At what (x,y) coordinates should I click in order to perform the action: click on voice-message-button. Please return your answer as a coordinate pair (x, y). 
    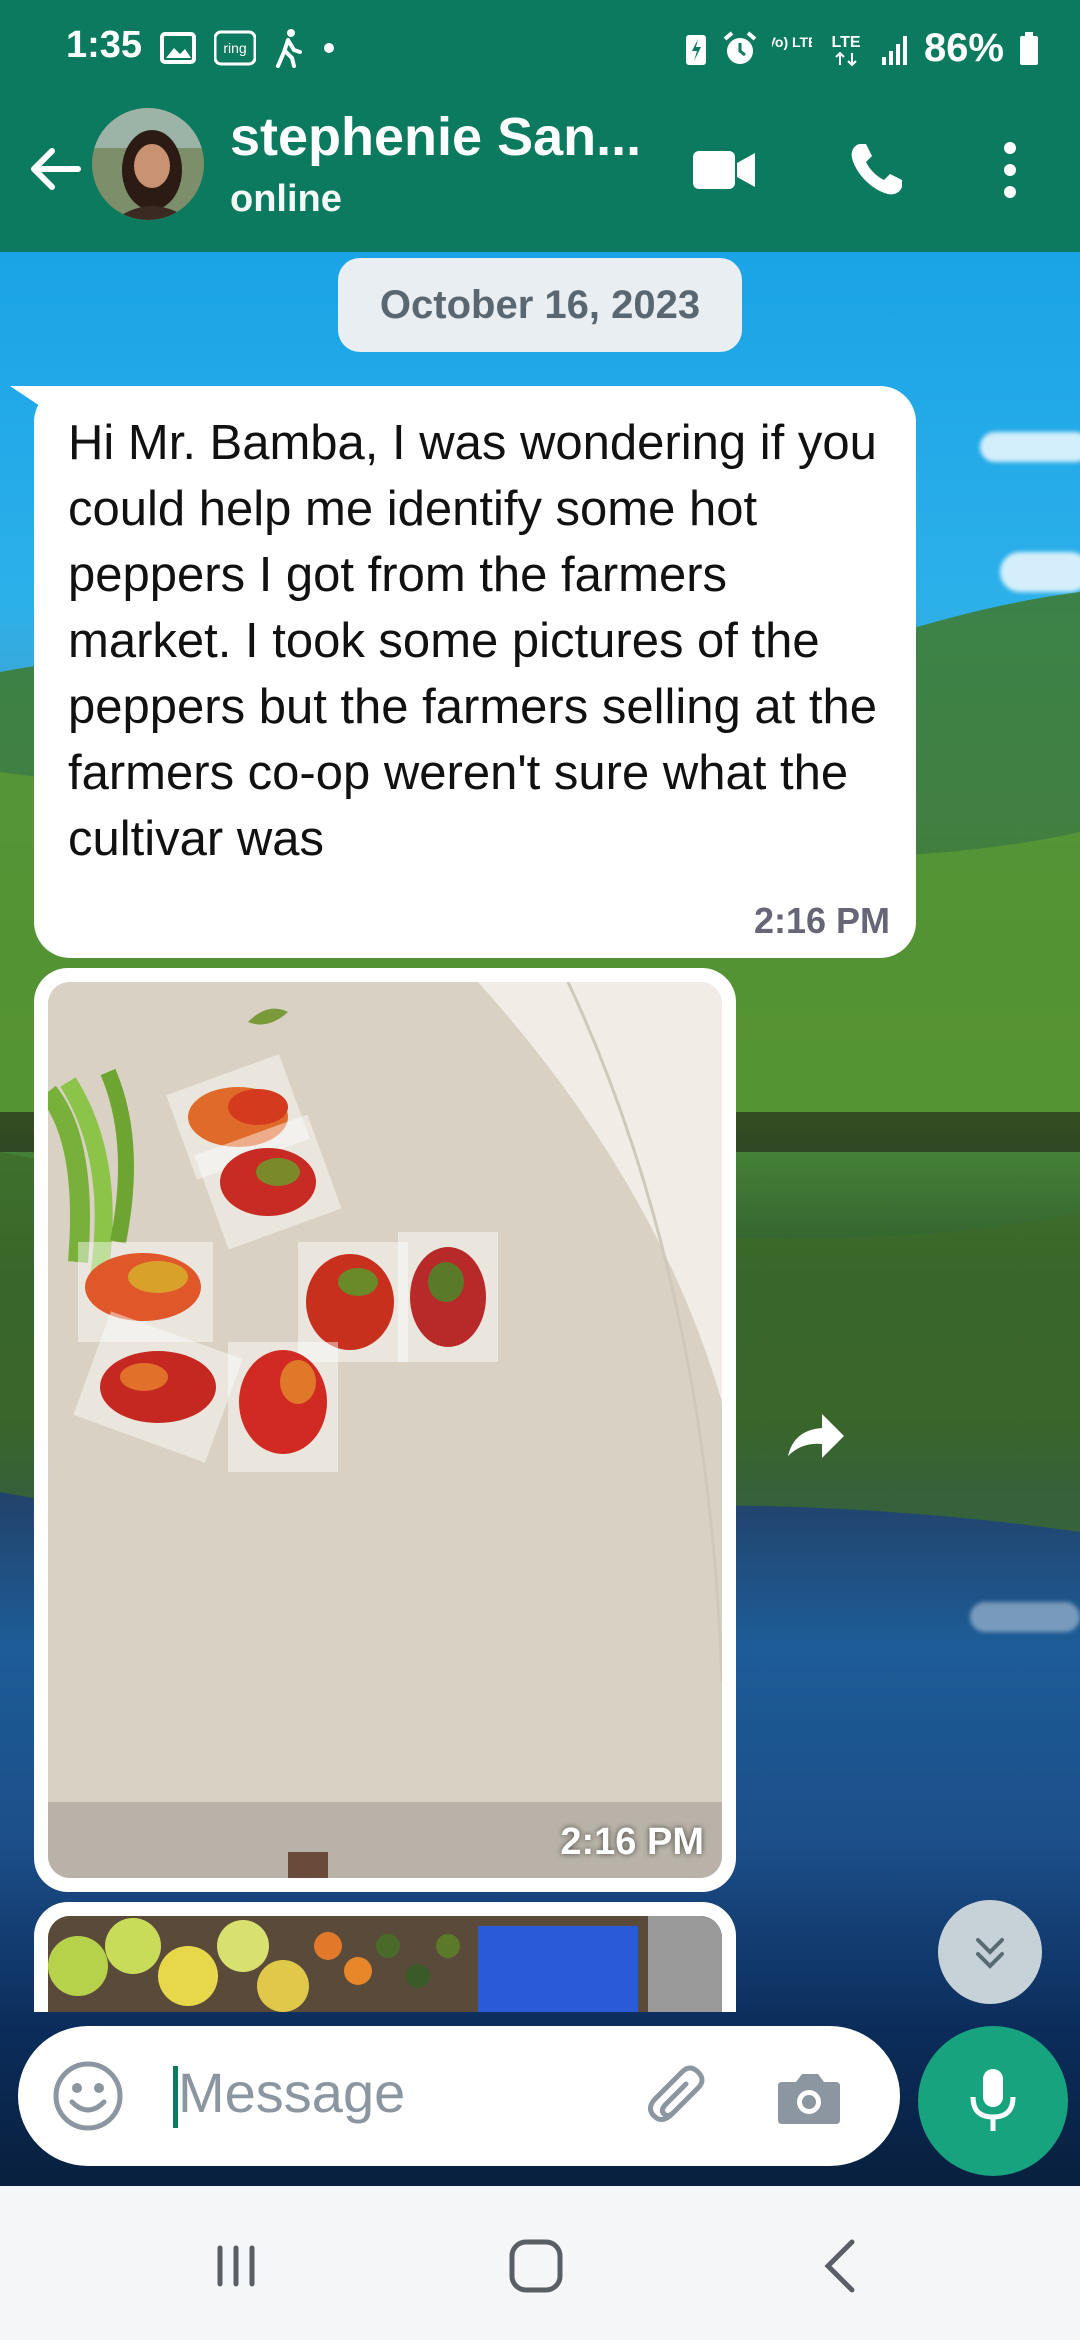
    Looking at the image, I should click on (993, 2101).